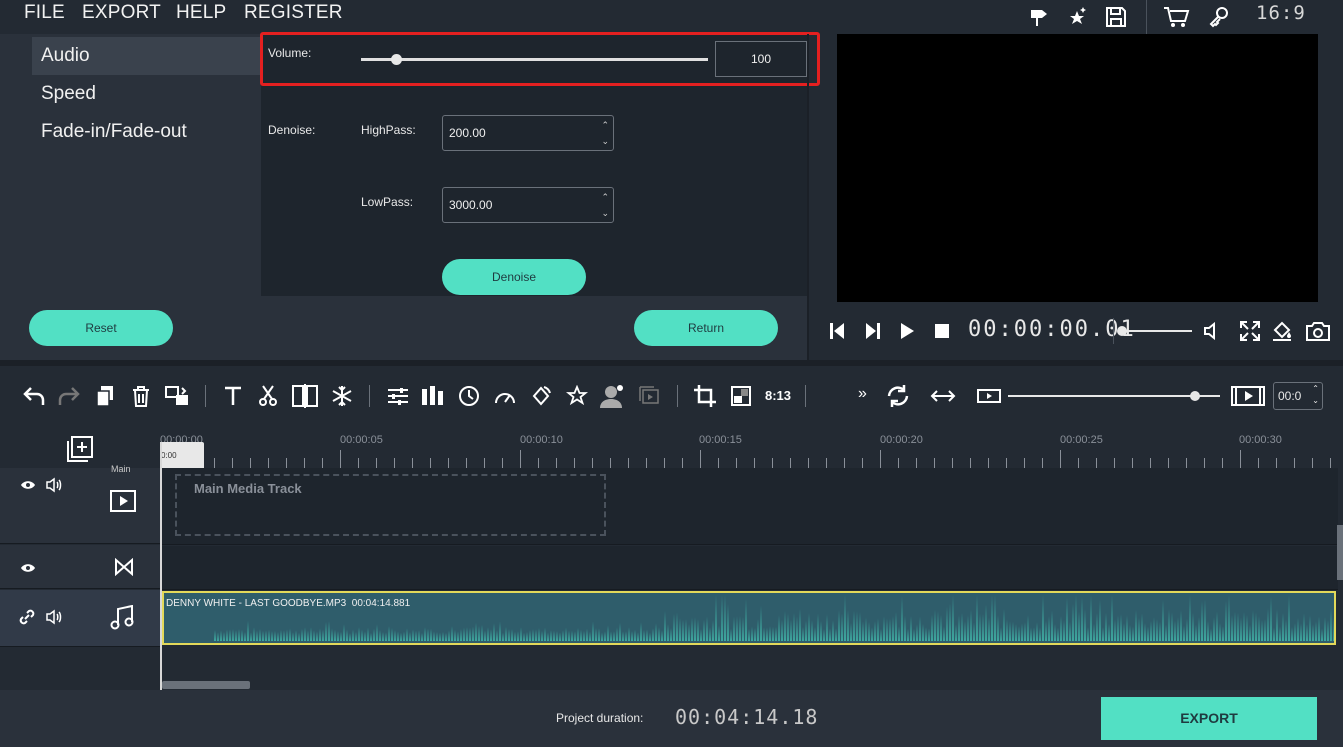 The width and height of the screenshot is (1343, 747). What do you see at coordinates (123, 620) in the screenshot?
I see `music-note-icon` at bounding box center [123, 620].